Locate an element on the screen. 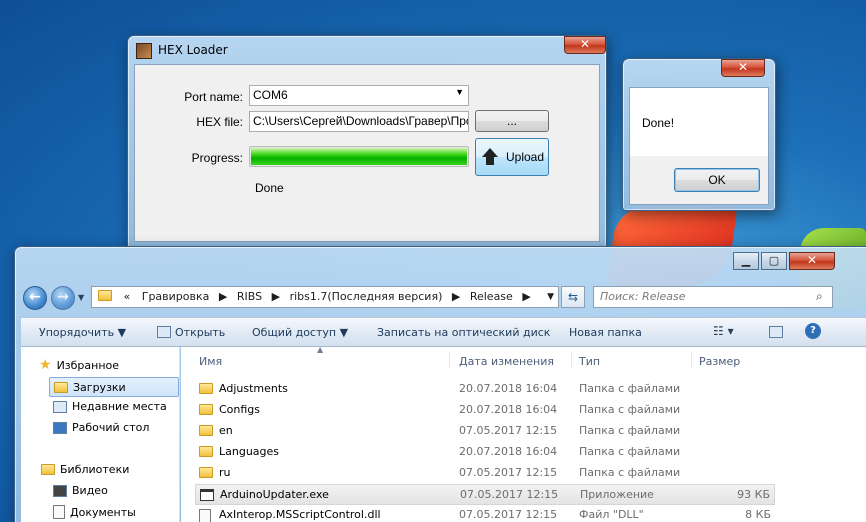 Image resolution: width=866 pixels, height=522 pixels. upload-button-label: Upload is located at coordinates (525, 157).